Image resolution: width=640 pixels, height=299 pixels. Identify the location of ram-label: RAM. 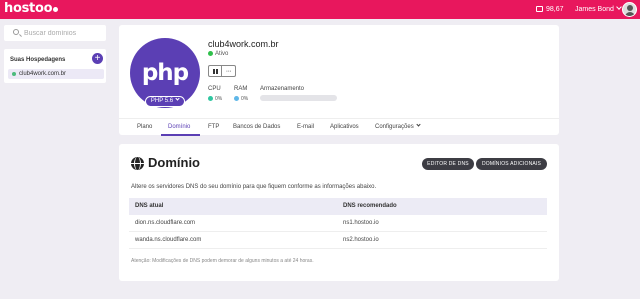
(241, 89).